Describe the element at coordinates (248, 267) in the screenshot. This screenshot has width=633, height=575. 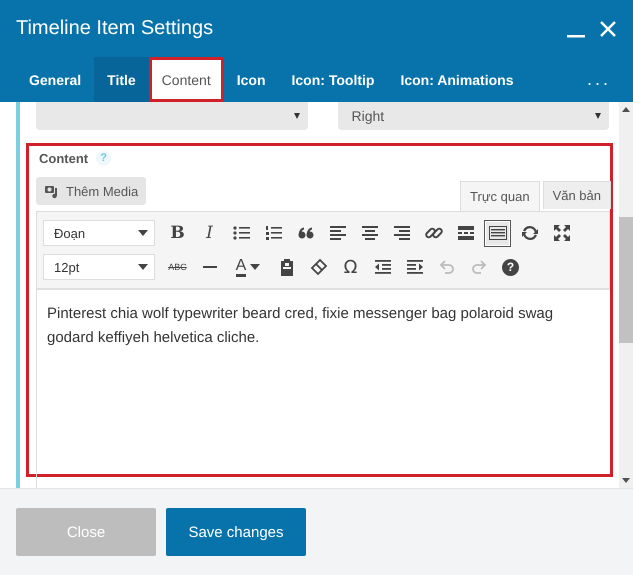
I see `text-color-button: A` at that location.